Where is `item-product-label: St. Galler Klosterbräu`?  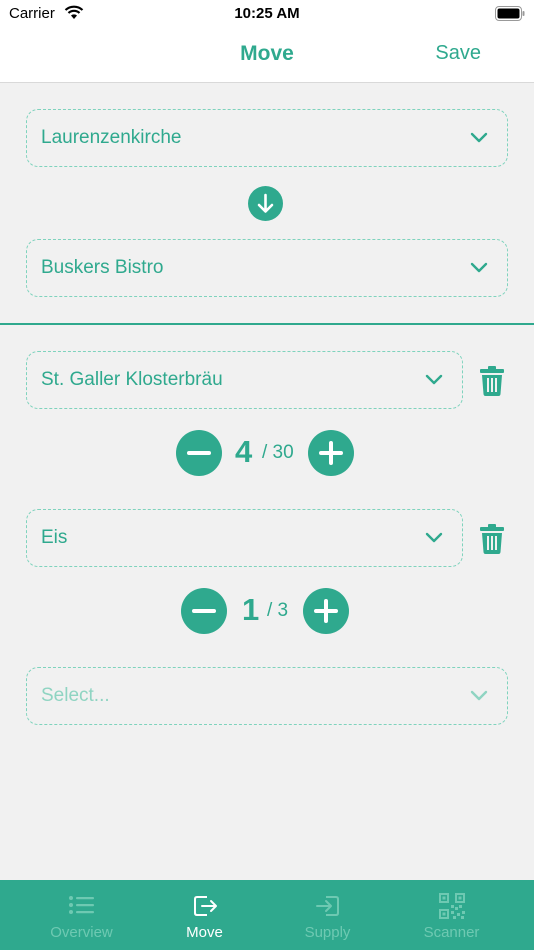
item-product-label: St. Galler Klosterbräu is located at coordinates (132, 379).